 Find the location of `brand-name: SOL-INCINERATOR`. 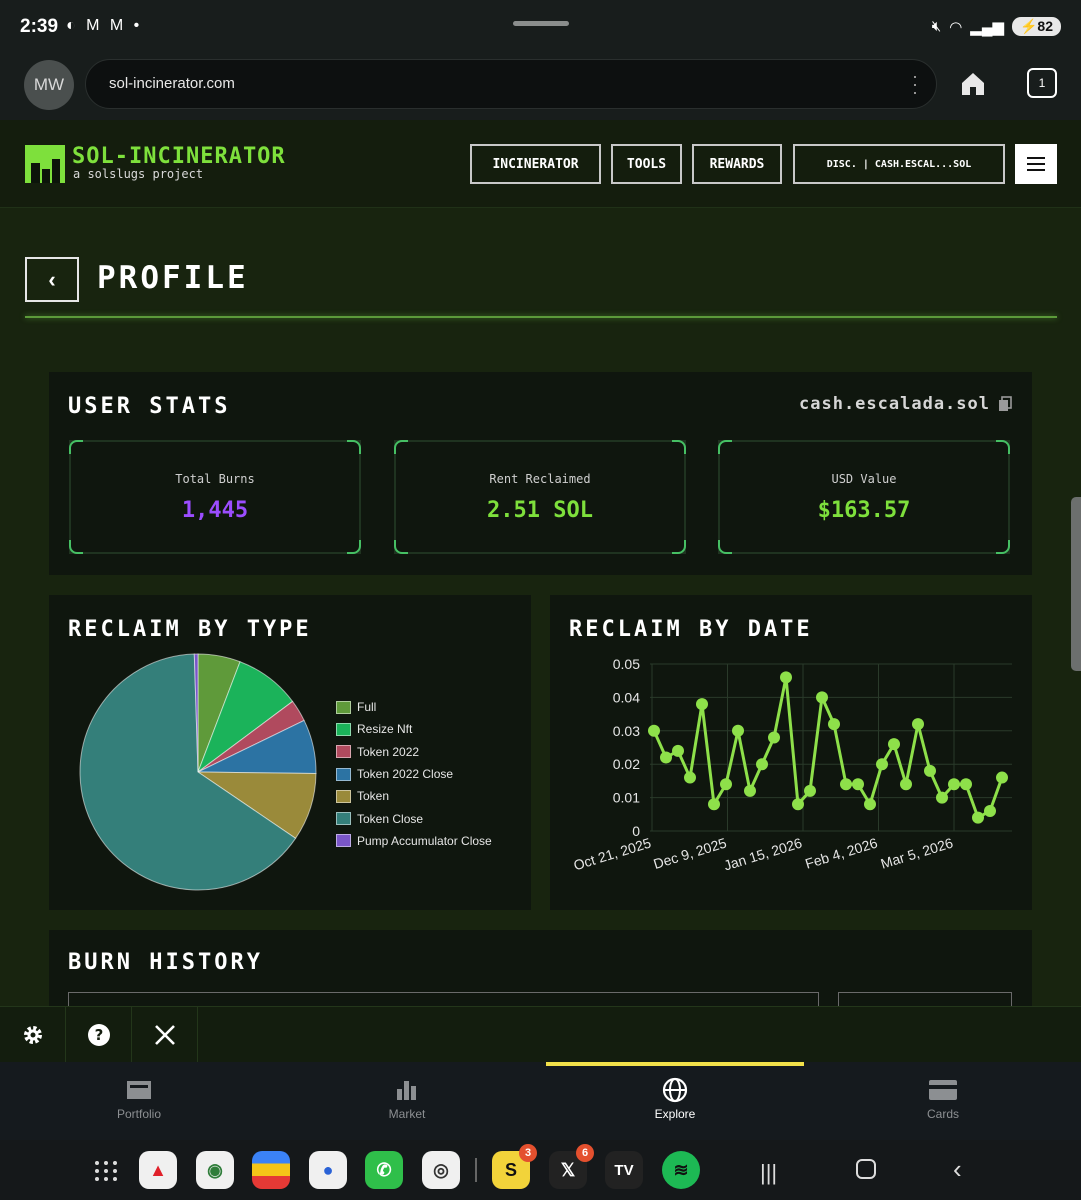

brand-name: SOL-INCINERATOR is located at coordinates (179, 156).